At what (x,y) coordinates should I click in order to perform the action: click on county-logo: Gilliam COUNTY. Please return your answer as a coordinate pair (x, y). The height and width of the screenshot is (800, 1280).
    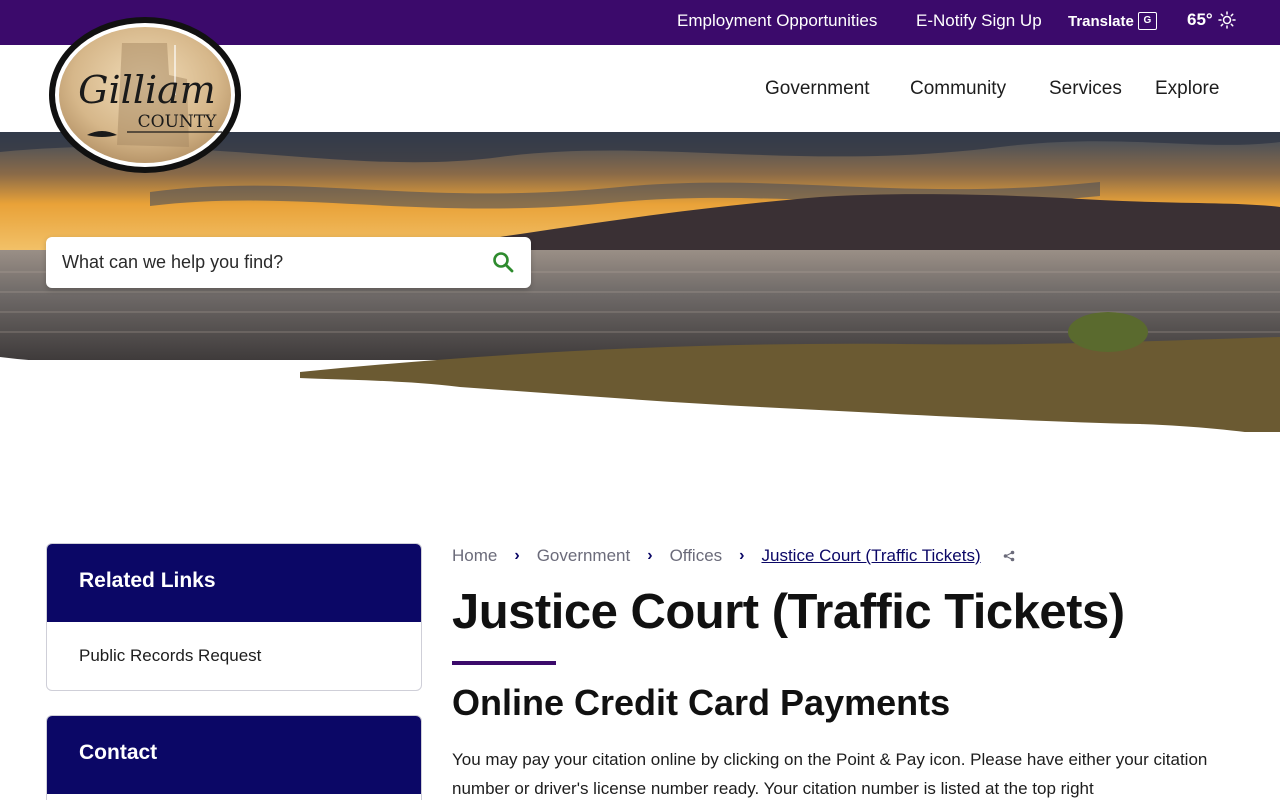
    Looking at the image, I should click on (146, 96).